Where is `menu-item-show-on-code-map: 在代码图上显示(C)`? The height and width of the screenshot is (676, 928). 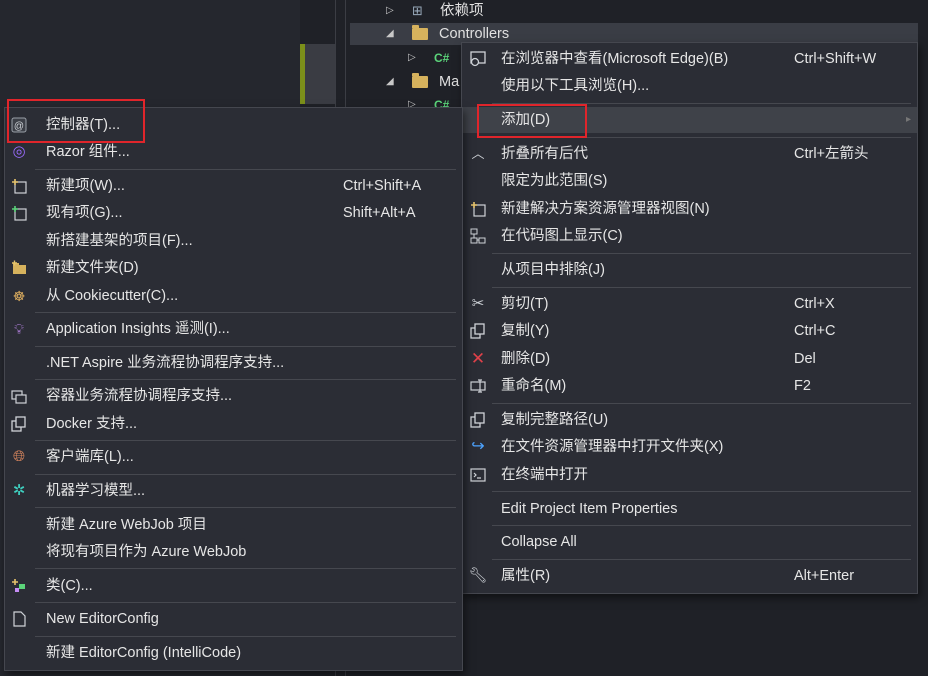 menu-item-show-on-code-map: 在代码图上显示(C) is located at coordinates (689, 236).